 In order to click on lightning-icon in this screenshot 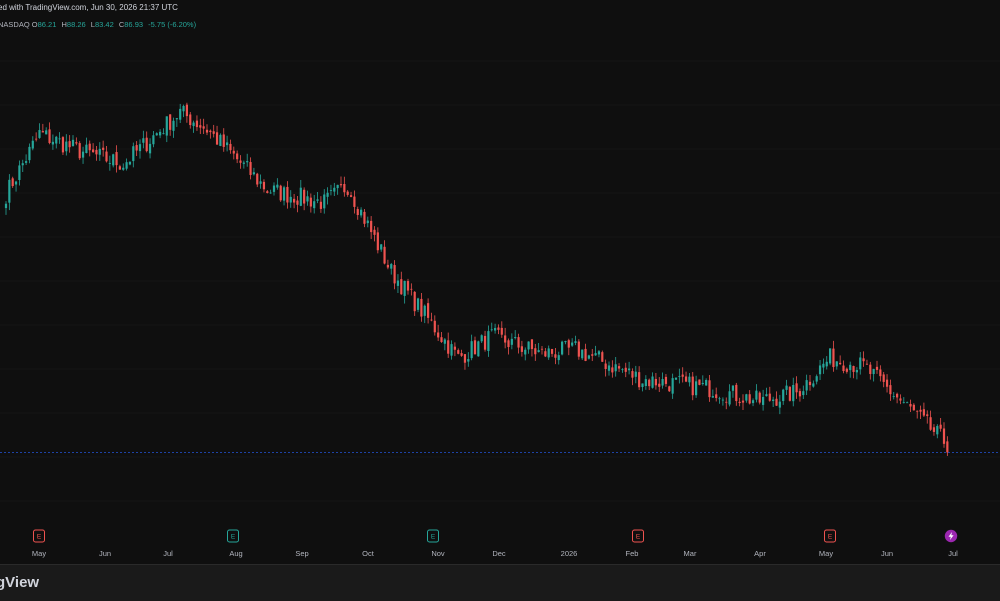, I will do `click(951, 536)`.